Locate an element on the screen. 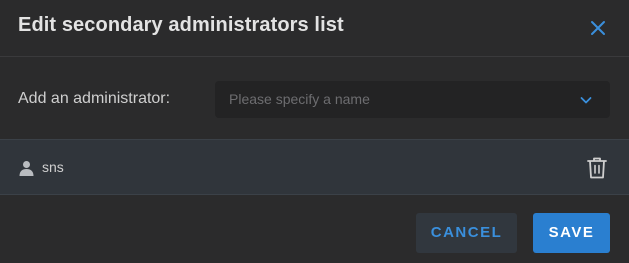  header-divider is located at coordinates (314, 56).